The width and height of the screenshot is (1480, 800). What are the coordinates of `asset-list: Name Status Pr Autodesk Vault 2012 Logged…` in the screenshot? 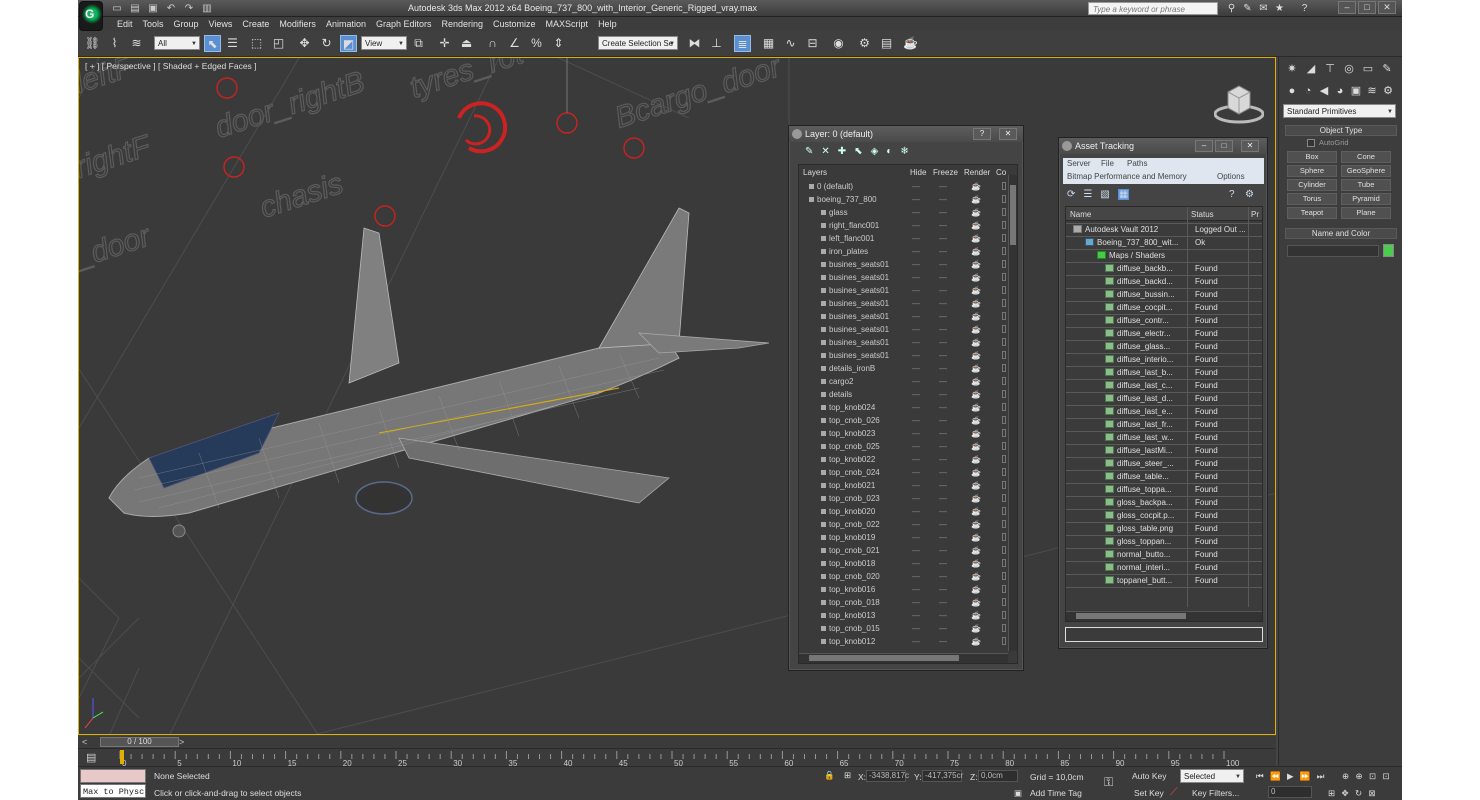 It's located at (1164, 414).